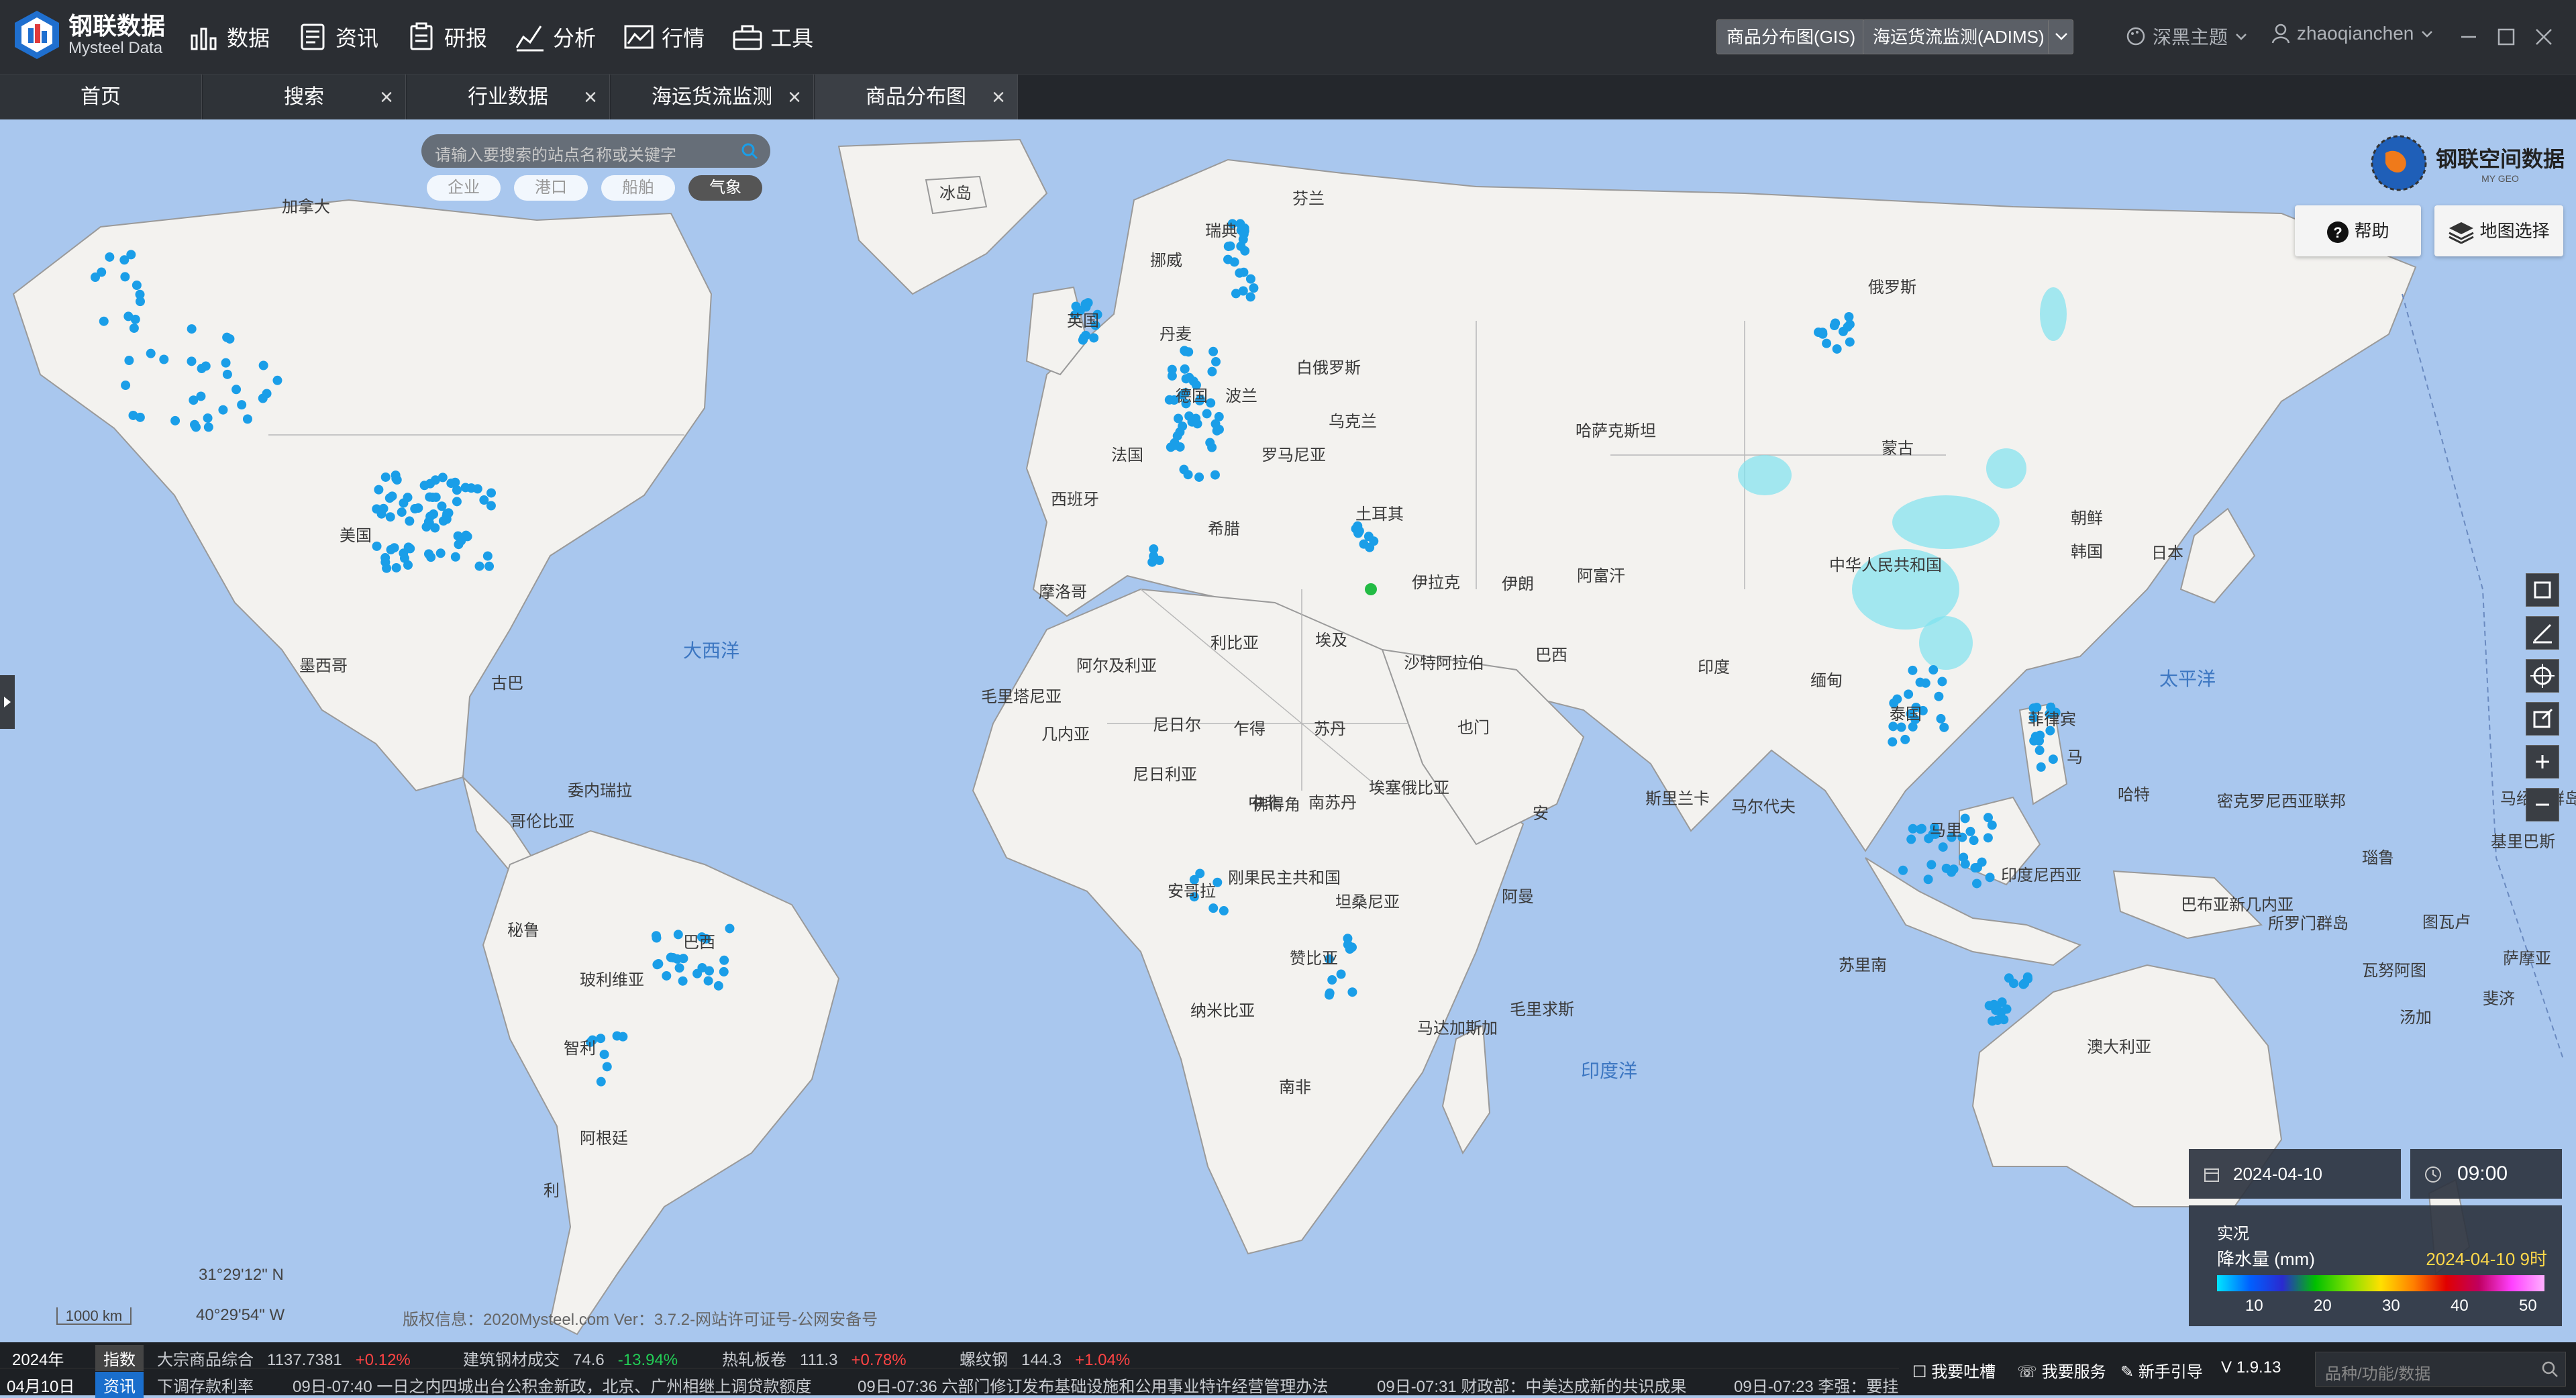 The height and width of the screenshot is (1398, 2576). Describe the element at coordinates (2542, 719) in the screenshot. I see `export-tool` at that location.